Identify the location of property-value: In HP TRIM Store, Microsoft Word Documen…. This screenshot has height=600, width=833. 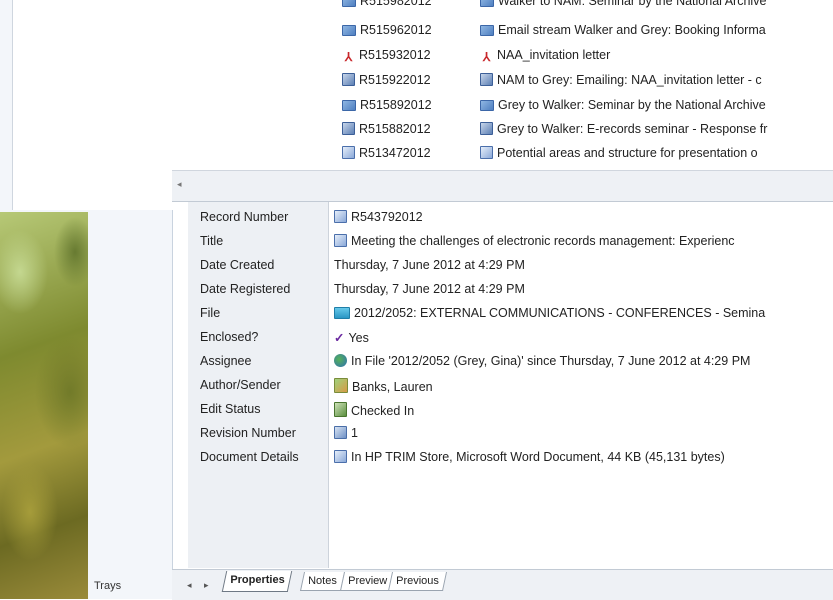
(538, 457).